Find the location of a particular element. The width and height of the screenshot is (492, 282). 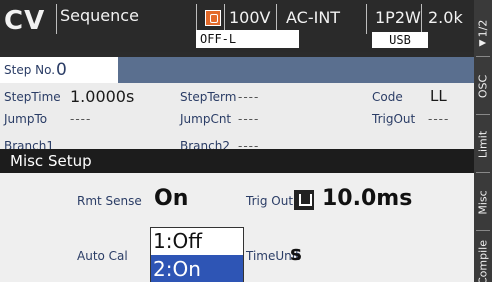

step-number-value: 0 is located at coordinates (61, 70).